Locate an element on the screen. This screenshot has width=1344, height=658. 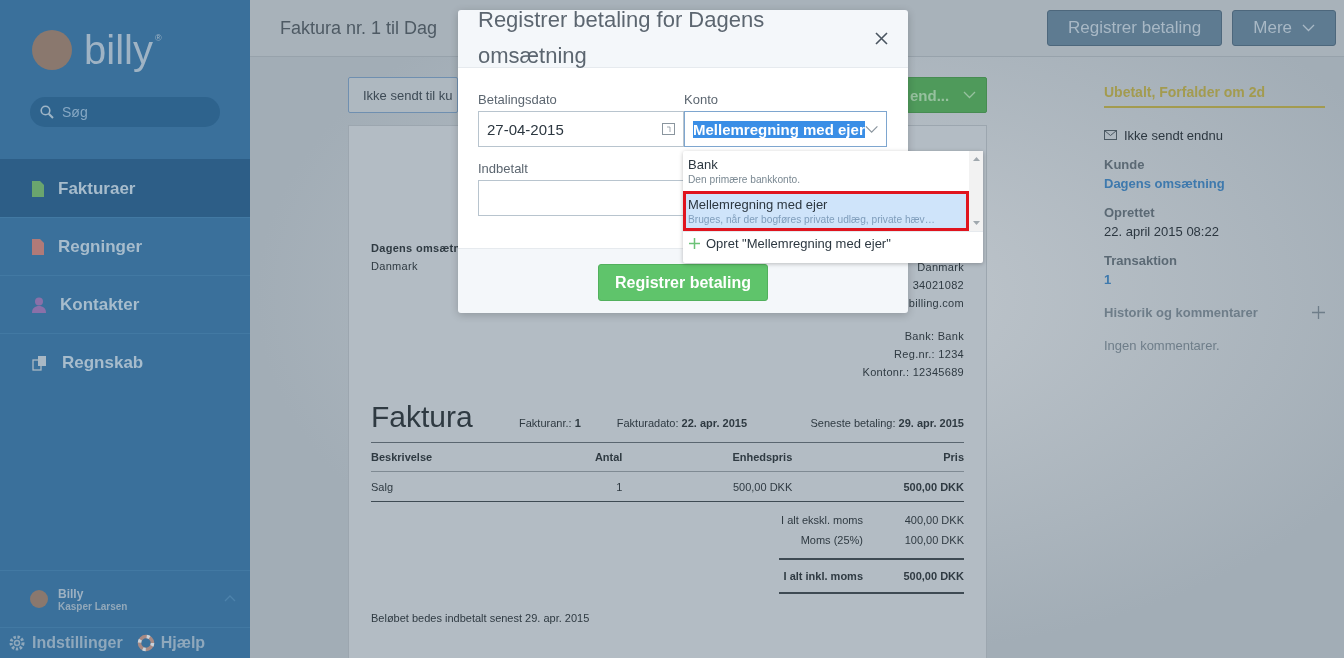
account-select: Mellemregning med ejer is located at coordinates (785, 129).